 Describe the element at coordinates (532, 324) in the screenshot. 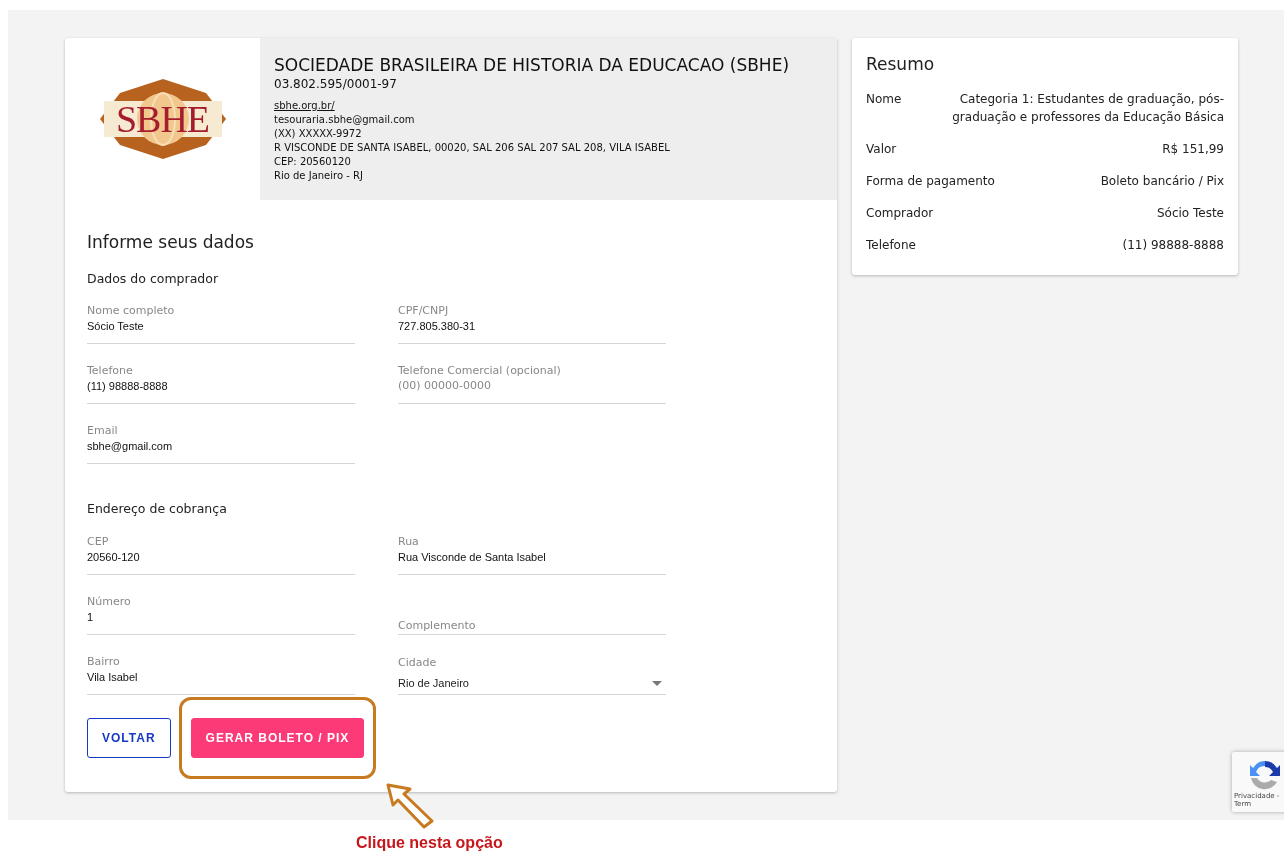

I see `input-field: CPF/CNPJ 727.805.380-31` at that location.